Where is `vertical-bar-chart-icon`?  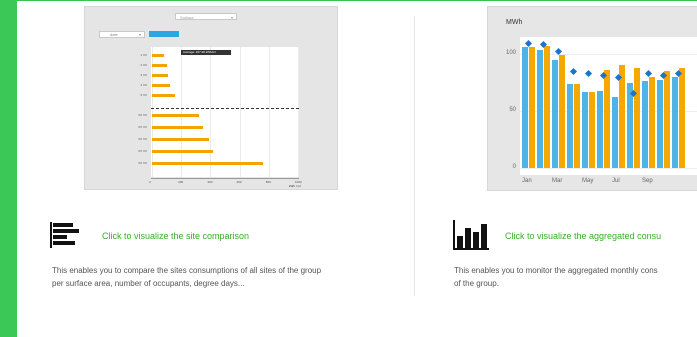
vertical-bar-chart-icon is located at coordinates (471, 235).